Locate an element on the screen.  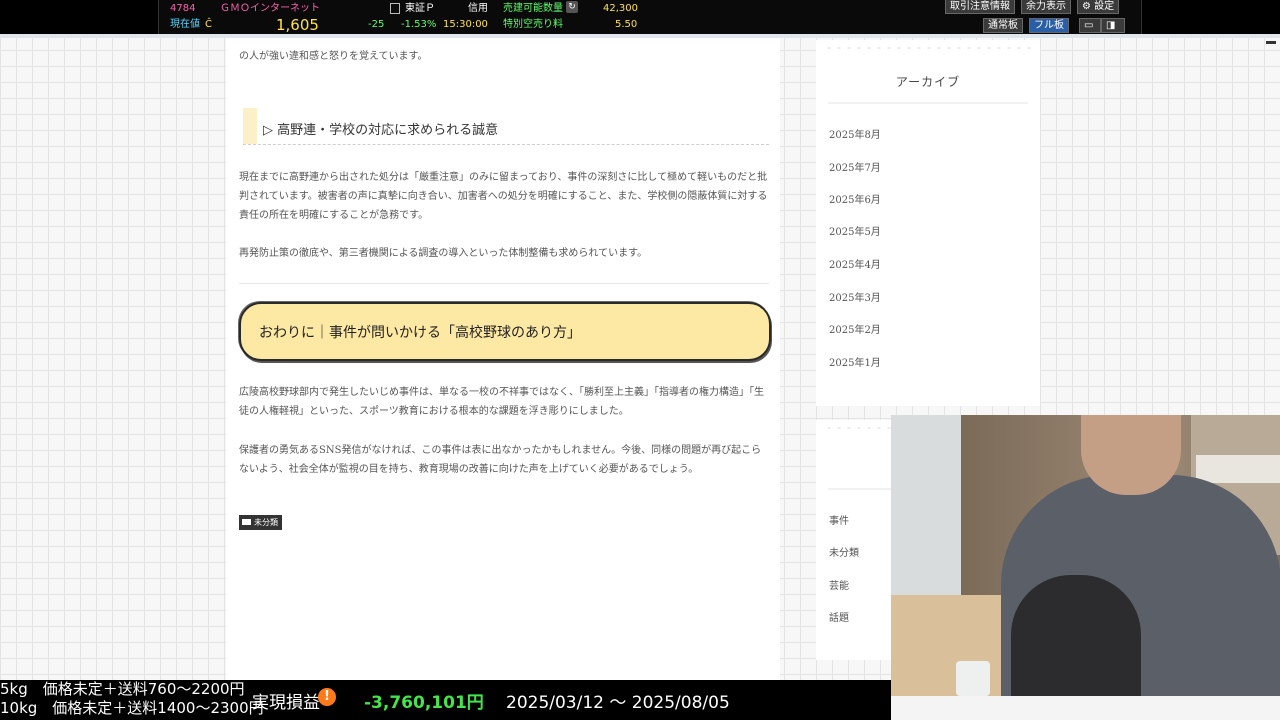
collapse-icon is located at coordinates (1271, 42).